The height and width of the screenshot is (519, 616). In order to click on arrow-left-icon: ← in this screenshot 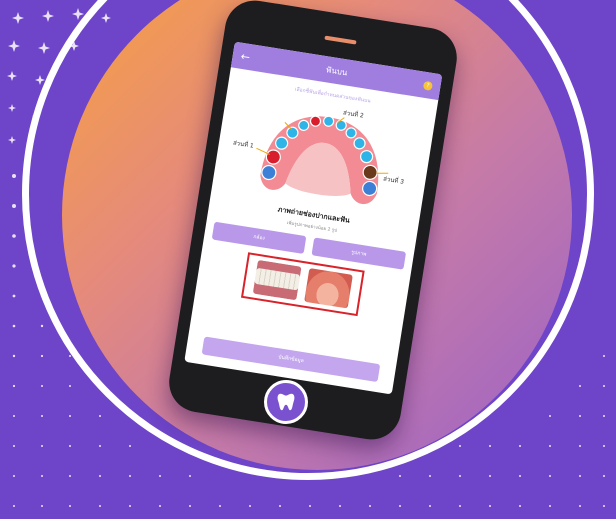, I will do `click(245, 56)`.